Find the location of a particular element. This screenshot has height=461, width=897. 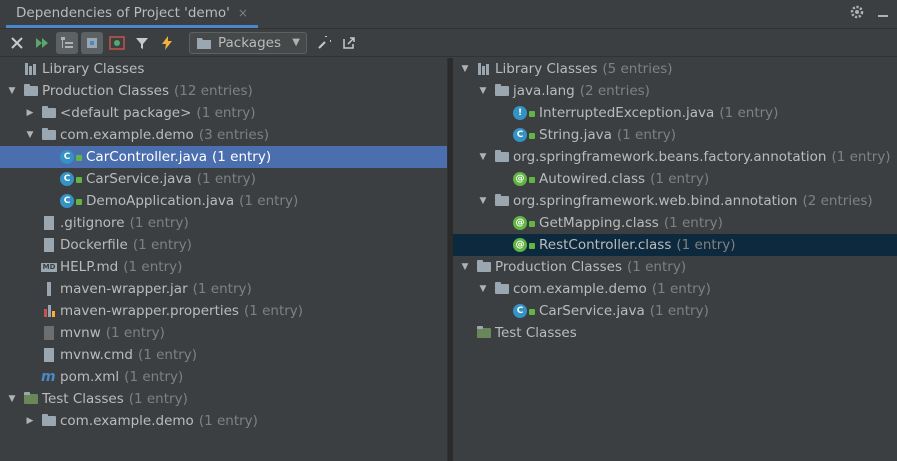

tree-row: mvnw.cmd (1 entry) is located at coordinates (223, 355).